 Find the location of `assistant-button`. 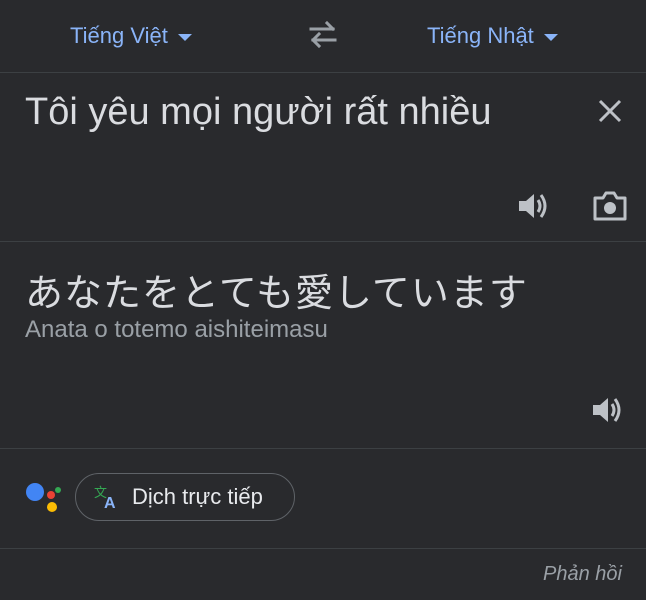

assistant-button is located at coordinates (44, 497).